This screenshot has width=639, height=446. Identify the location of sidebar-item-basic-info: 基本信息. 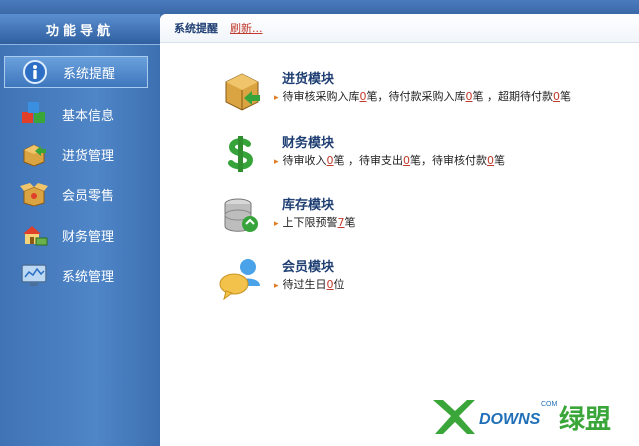
(76, 114).